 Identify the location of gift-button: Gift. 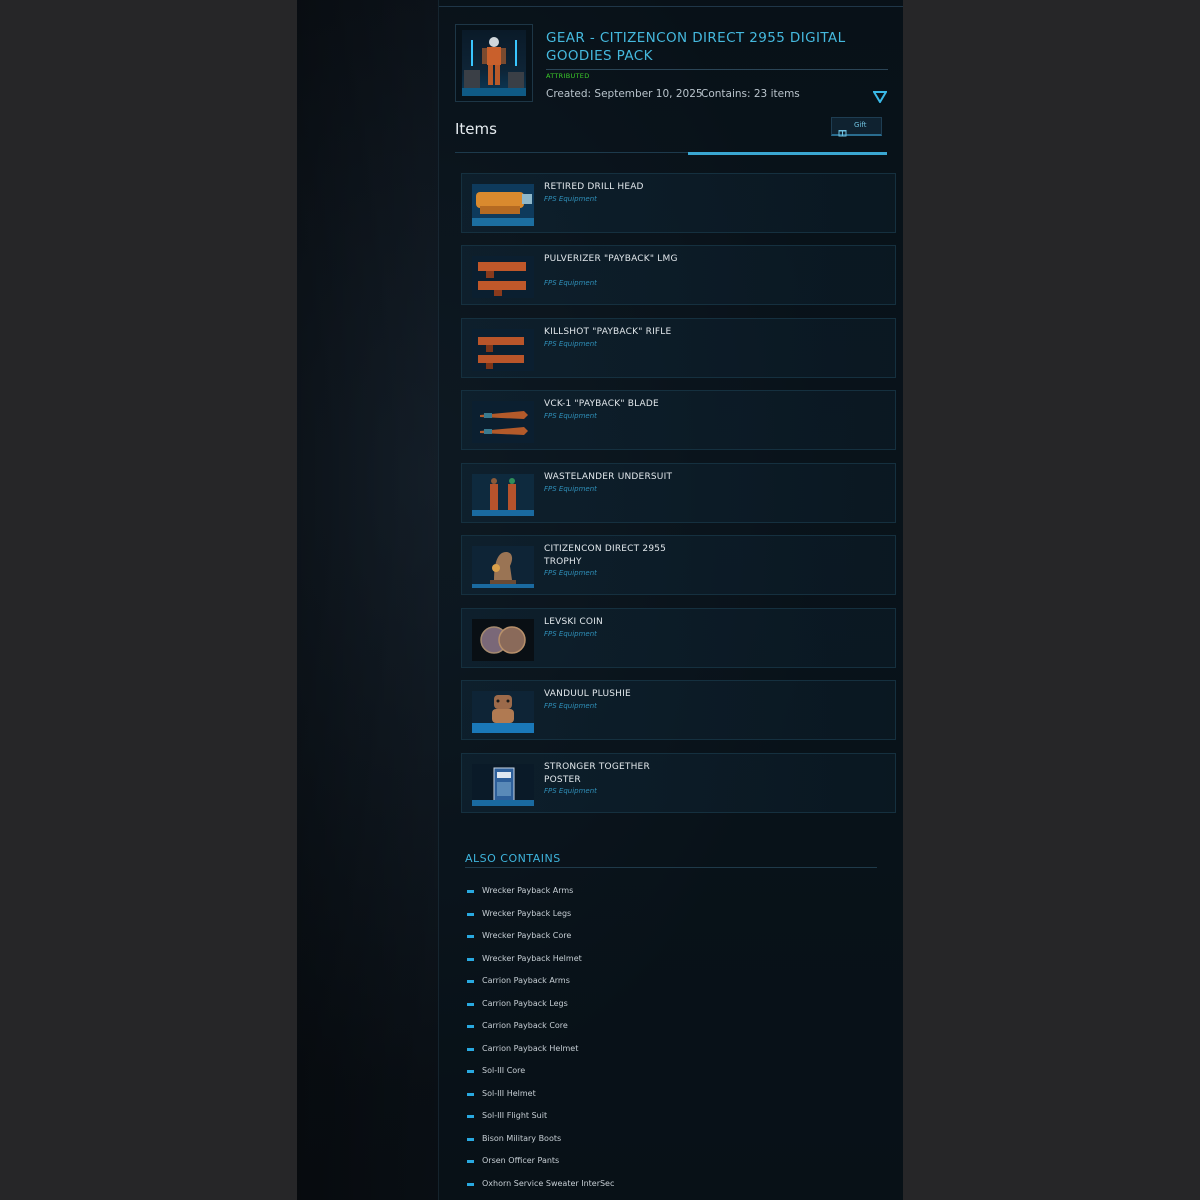
(856, 127).